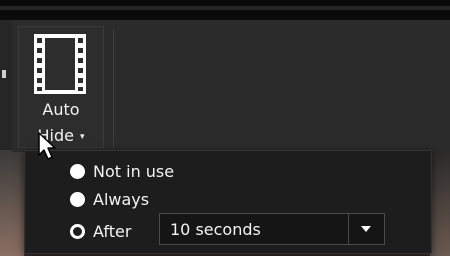  What do you see at coordinates (4, 74) in the screenshot?
I see `edge-marker` at bounding box center [4, 74].